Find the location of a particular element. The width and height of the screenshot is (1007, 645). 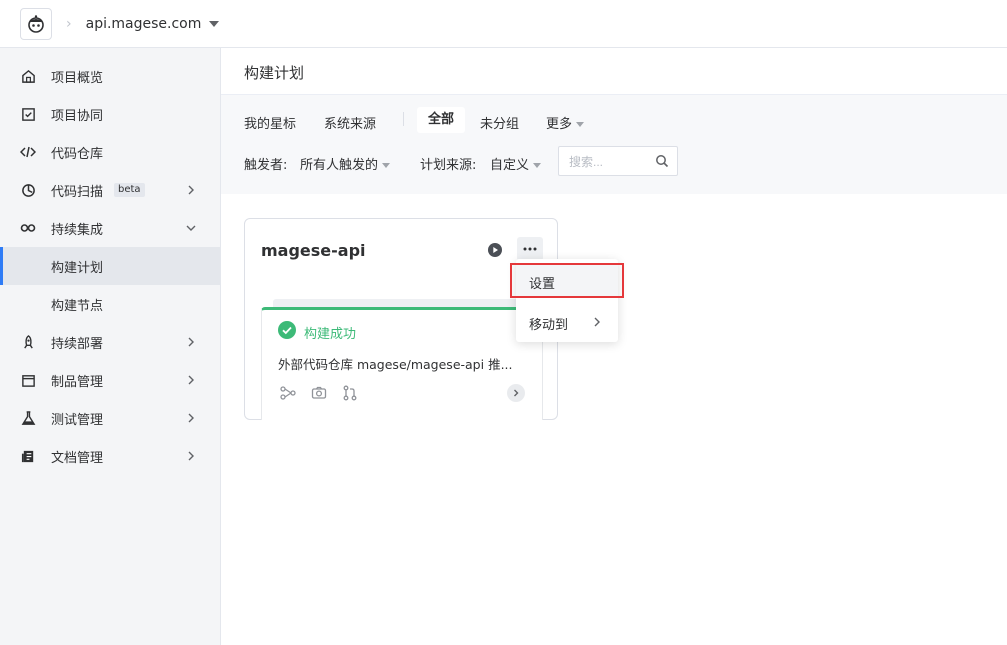

source-filter-select: 自定义 is located at coordinates (516, 163).